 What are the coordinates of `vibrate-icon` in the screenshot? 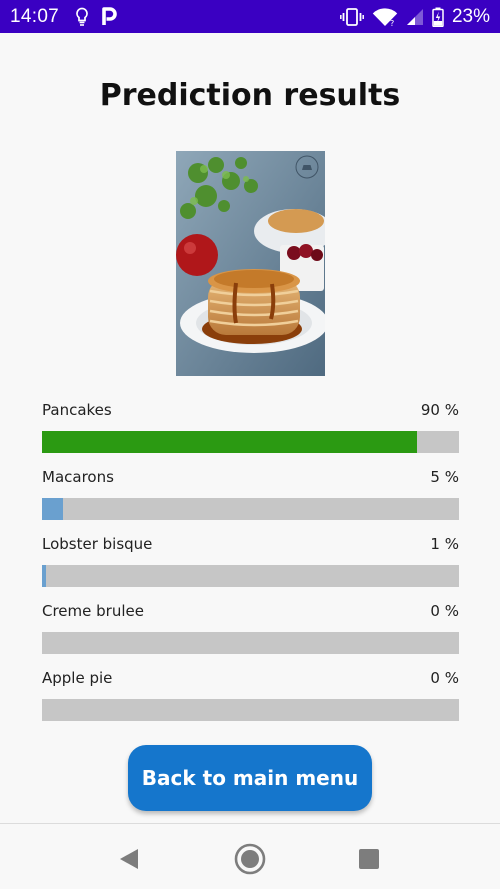 It's located at (352, 16).